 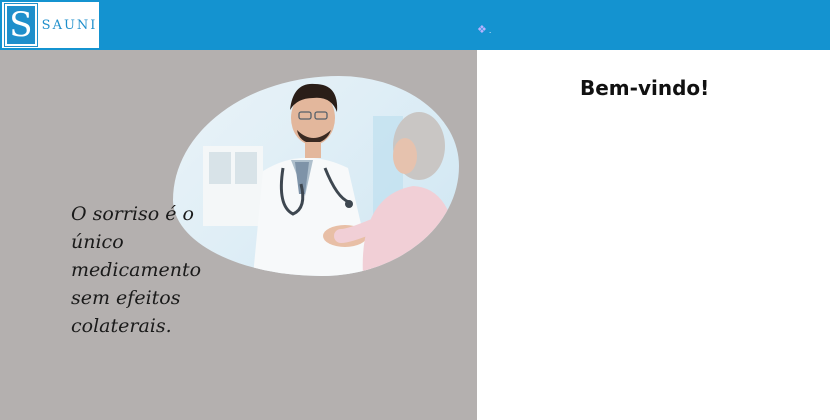 What do you see at coordinates (645, 88) in the screenshot?
I see `welcome-heading: Bem-vindo!` at bounding box center [645, 88].